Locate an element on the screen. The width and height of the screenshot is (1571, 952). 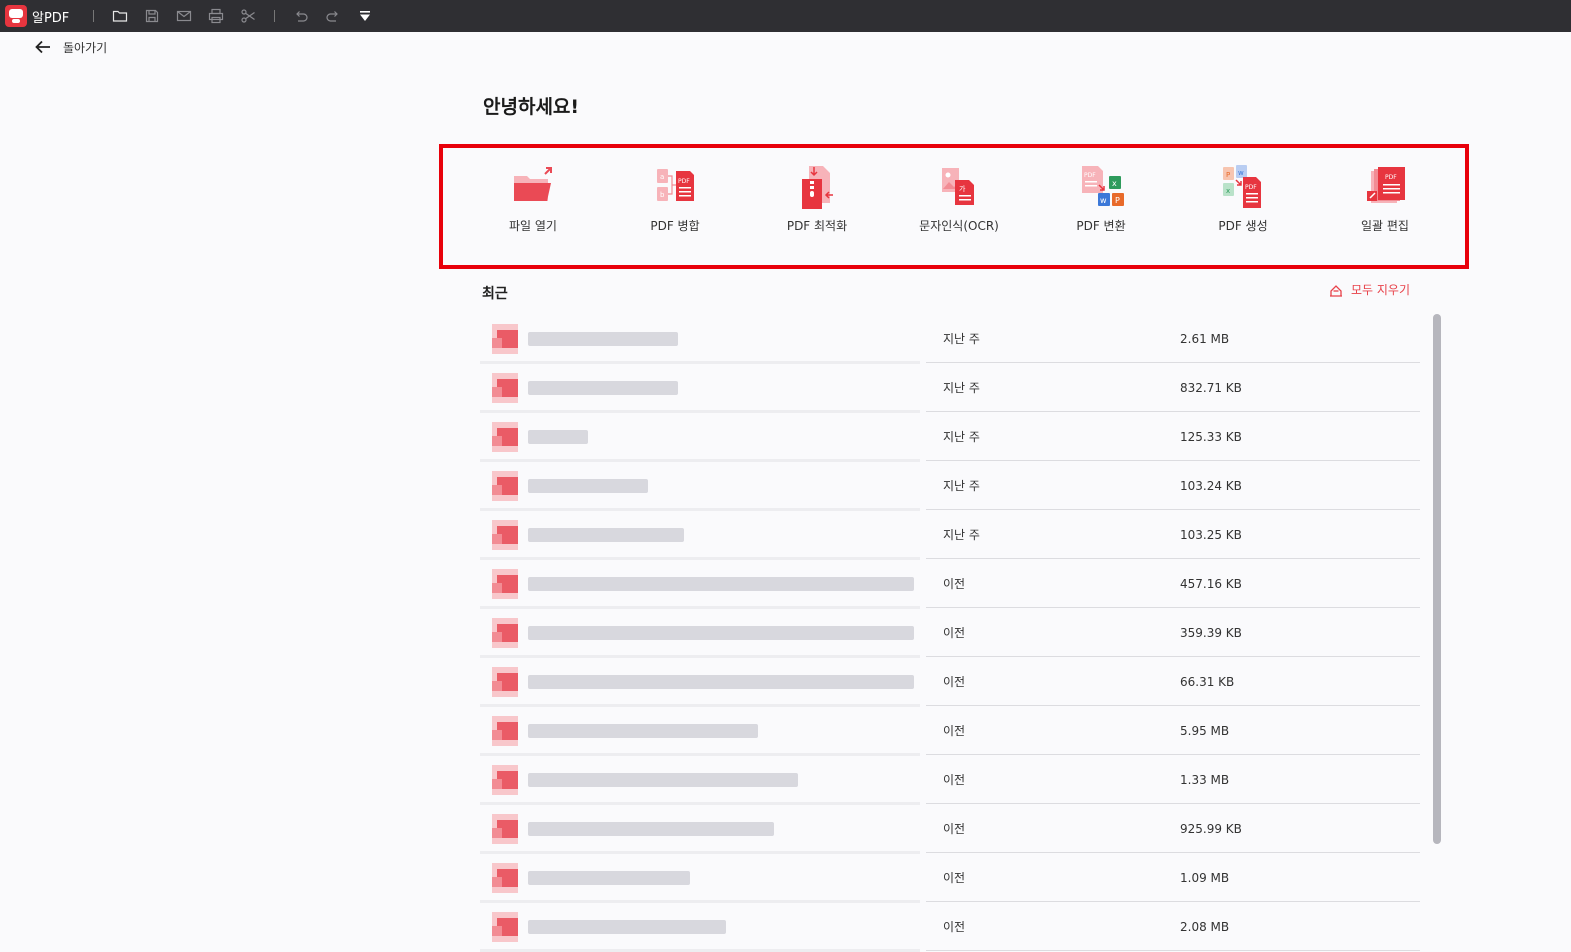
table-row: 이전 2.08 MB is located at coordinates (948, 927).